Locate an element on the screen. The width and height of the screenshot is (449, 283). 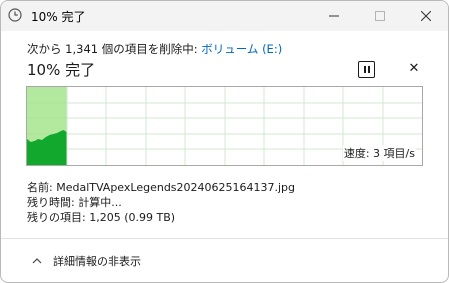
close-icon: ✕ is located at coordinates (414, 68).